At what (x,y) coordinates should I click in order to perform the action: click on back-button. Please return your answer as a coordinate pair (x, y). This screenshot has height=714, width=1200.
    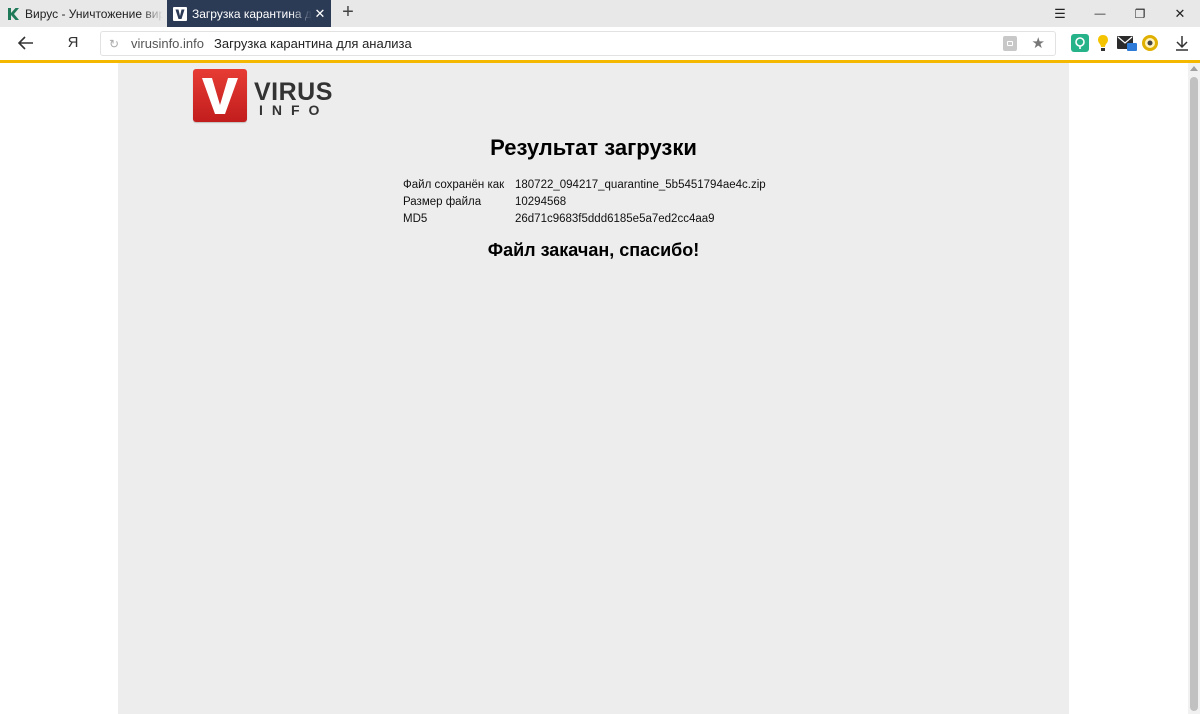
    Looking at the image, I should click on (26, 43).